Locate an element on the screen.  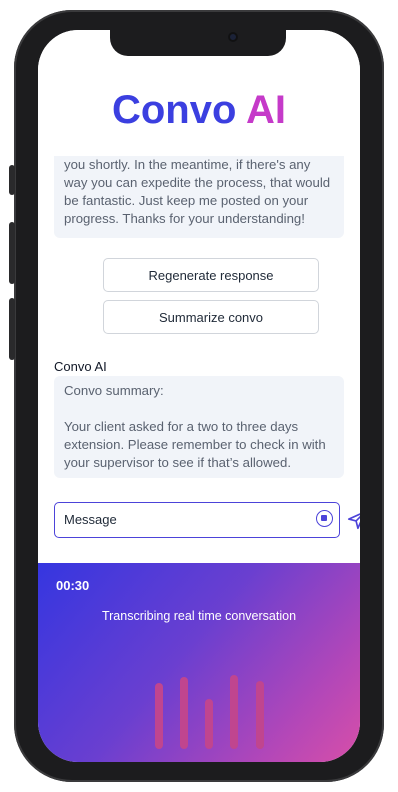
message-input: Message is located at coordinates (197, 520).